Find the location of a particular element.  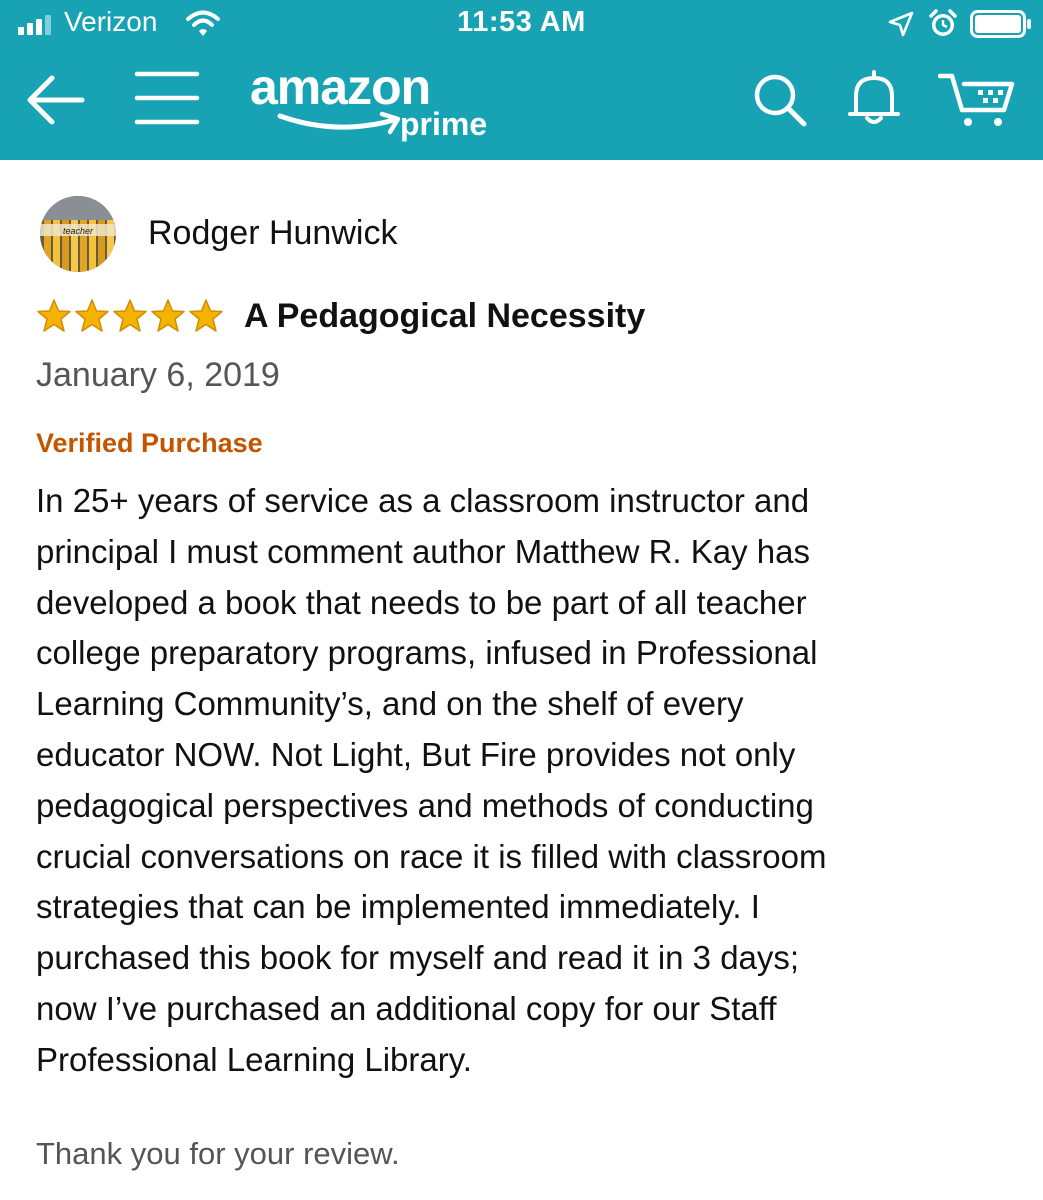

location-arrow-icon is located at coordinates (901, 24).